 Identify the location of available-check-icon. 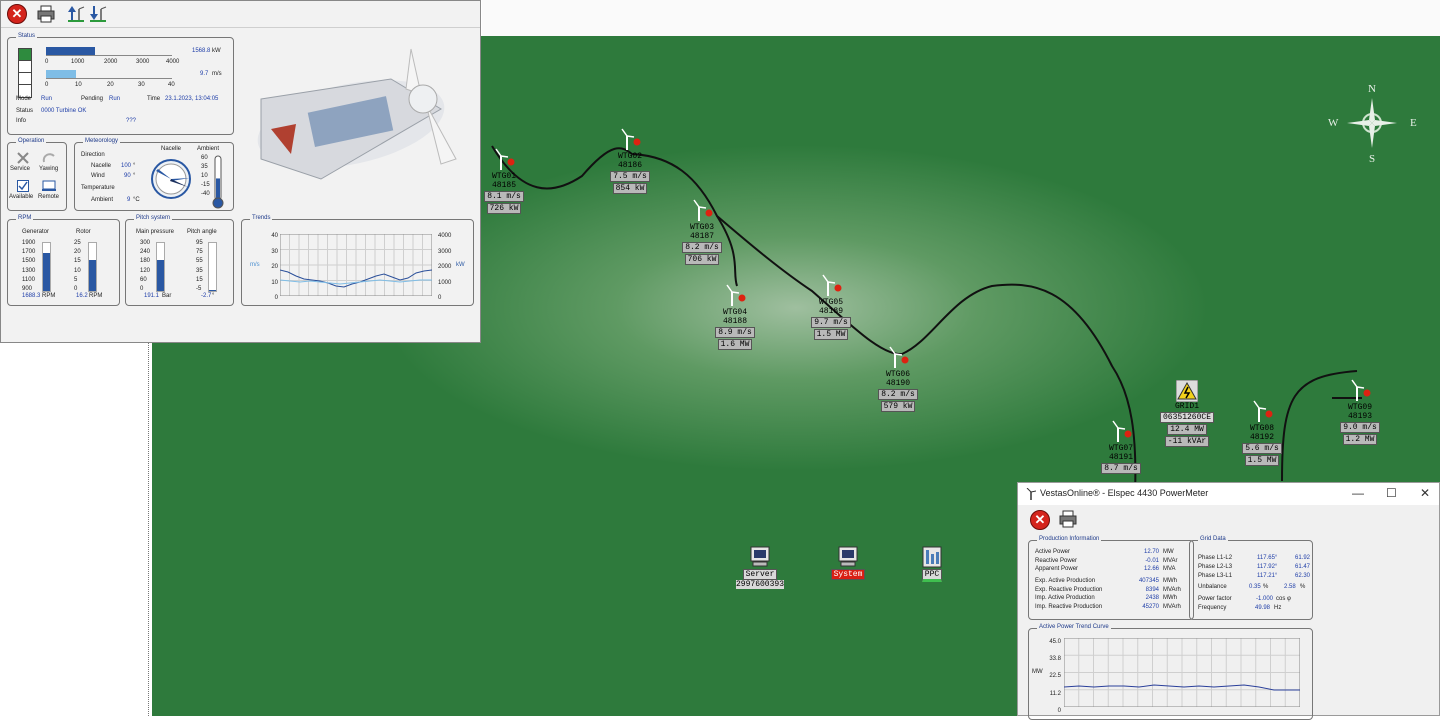
(23, 186).